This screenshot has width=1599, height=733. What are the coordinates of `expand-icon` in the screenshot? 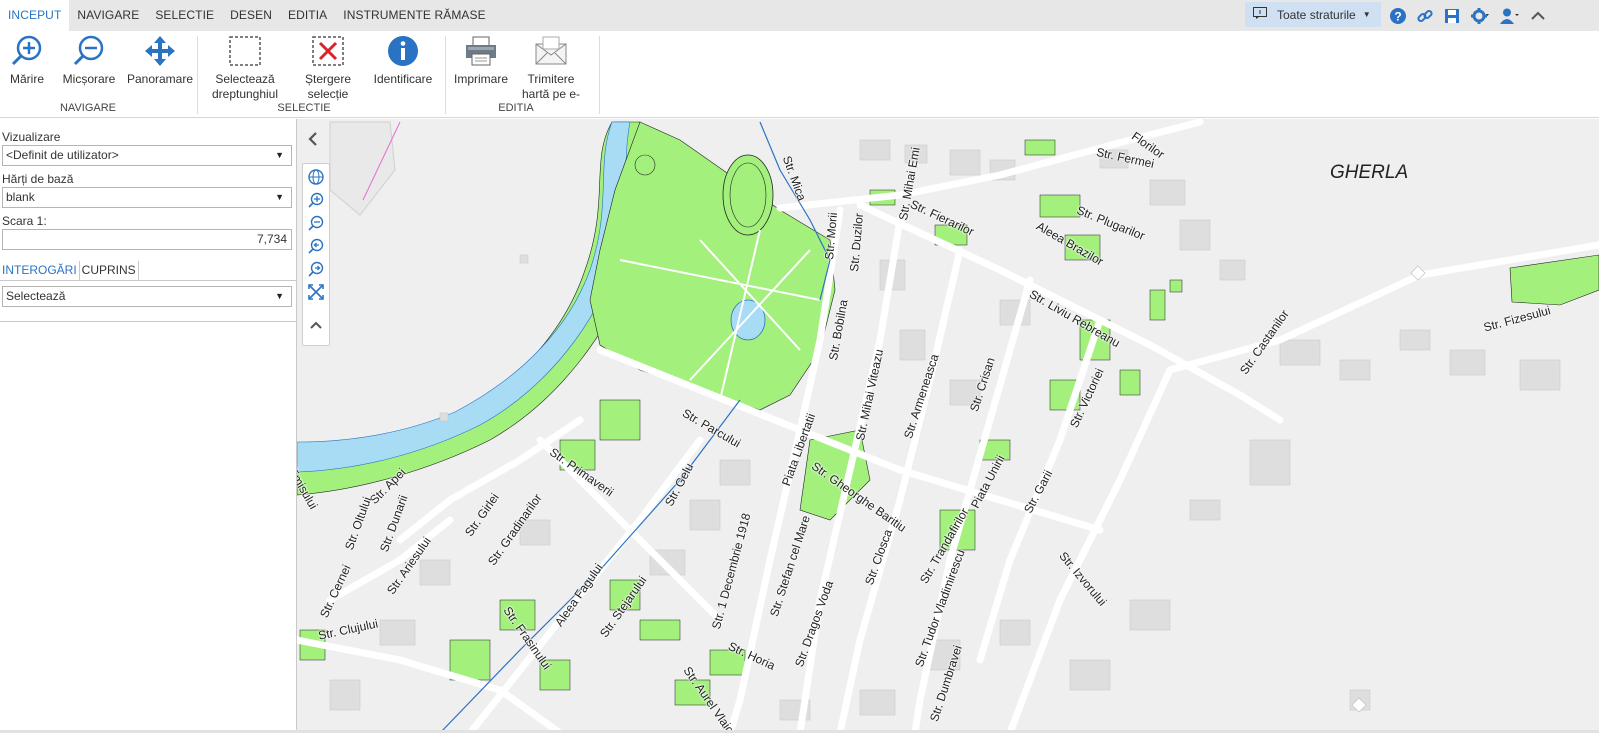 It's located at (316, 292).